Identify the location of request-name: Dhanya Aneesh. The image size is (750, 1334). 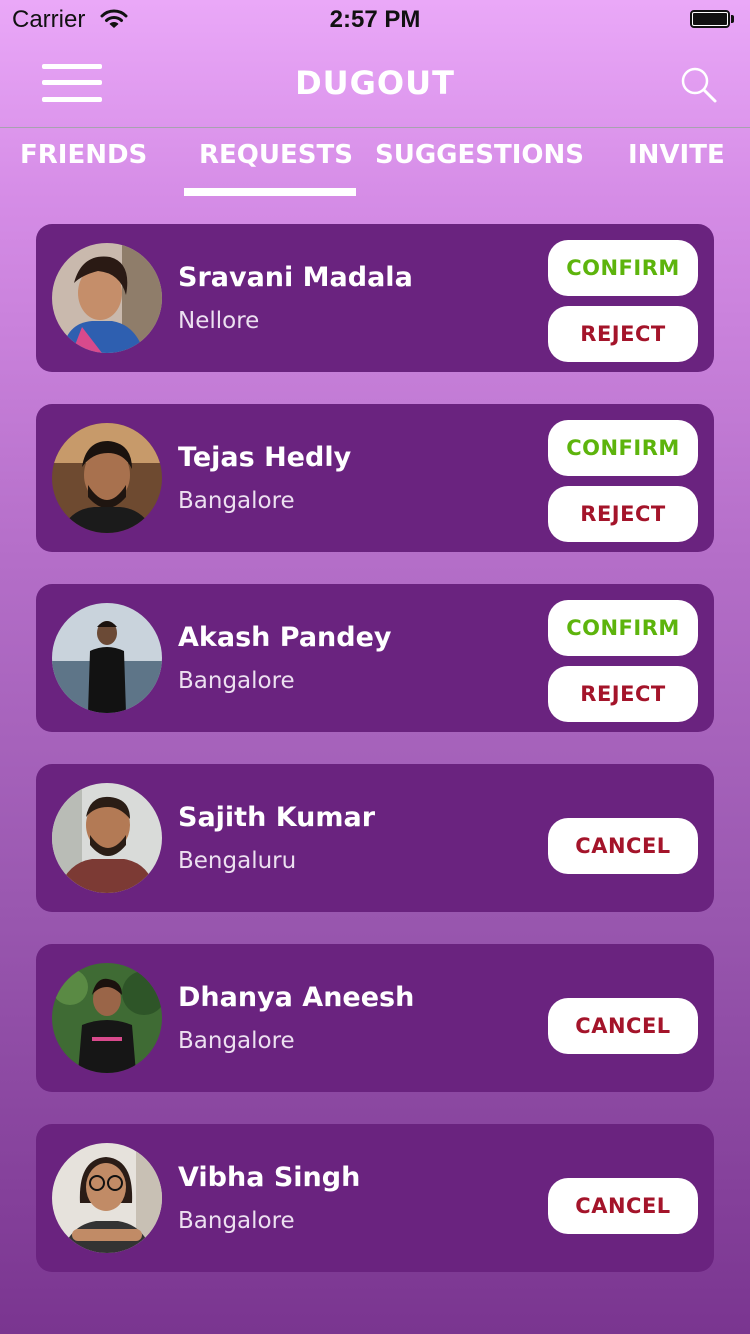
(296, 997).